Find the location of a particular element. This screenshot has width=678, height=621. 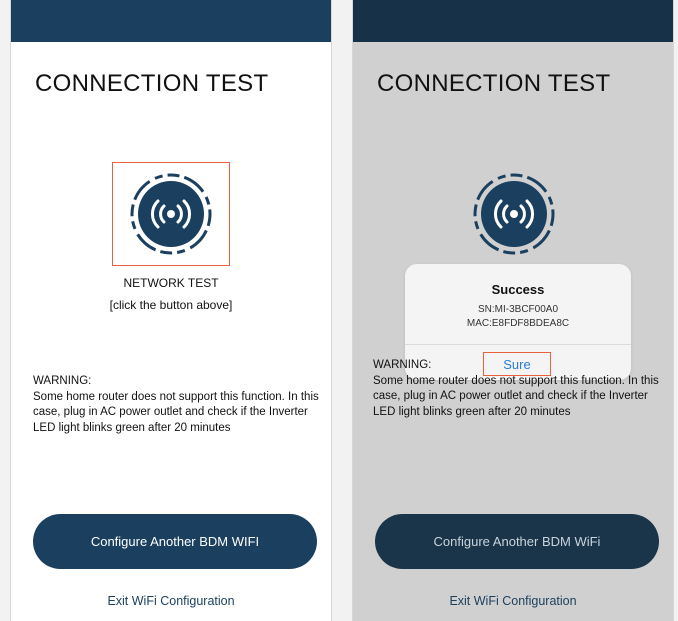

configure-another-wifi-button: Configure Another BDM WiFi is located at coordinates (517, 541).